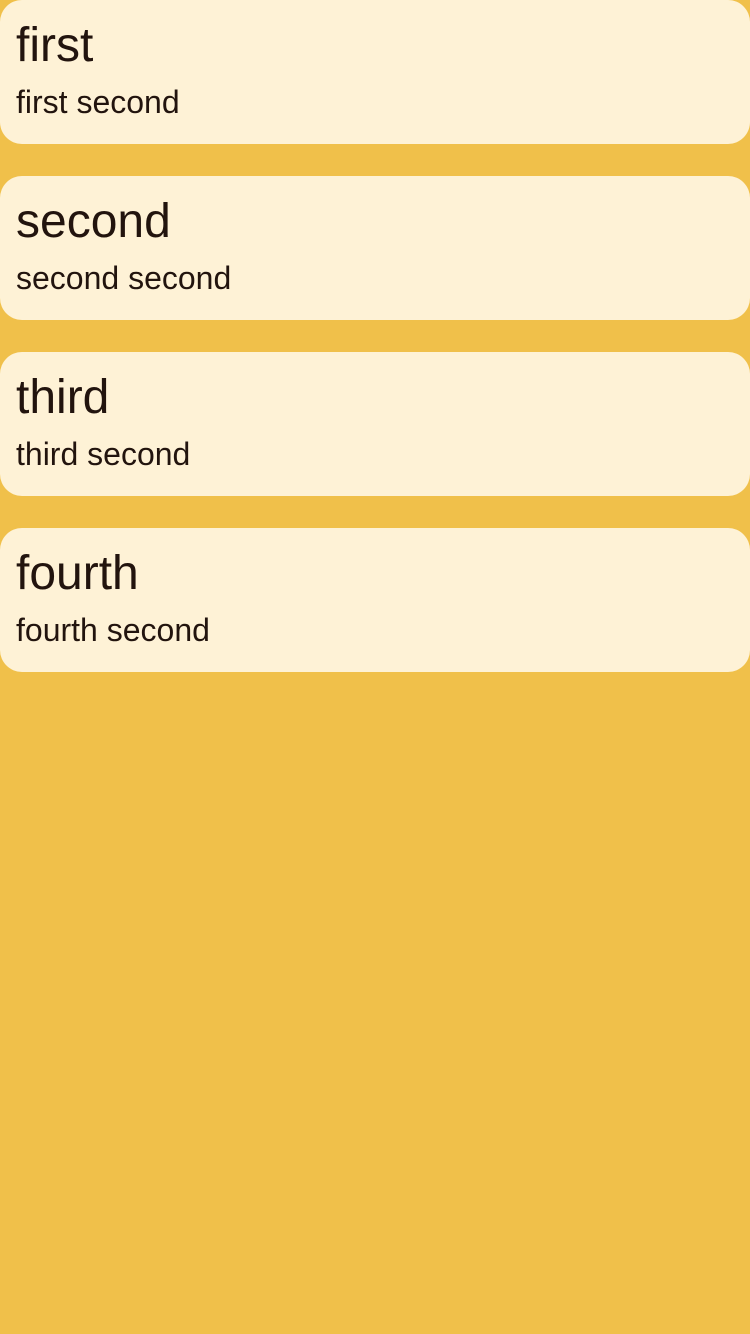  I want to click on item-subtitle: third second, so click(103, 454).